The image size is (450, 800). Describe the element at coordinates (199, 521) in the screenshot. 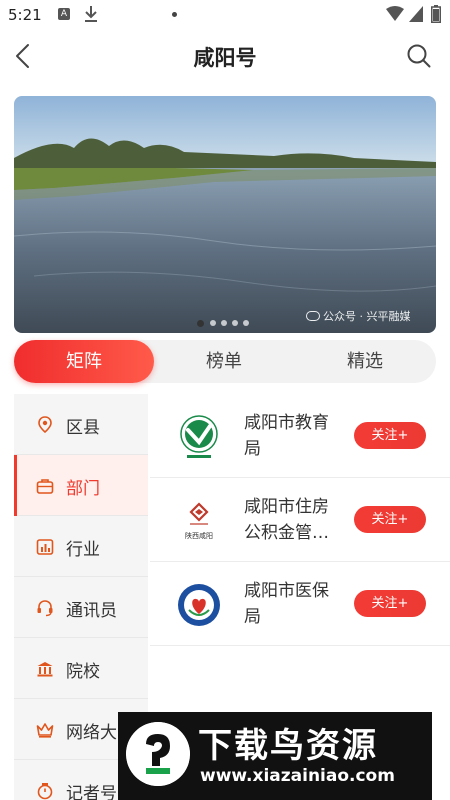

I see `housing-fund-logo: 陕西咸阳` at that location.